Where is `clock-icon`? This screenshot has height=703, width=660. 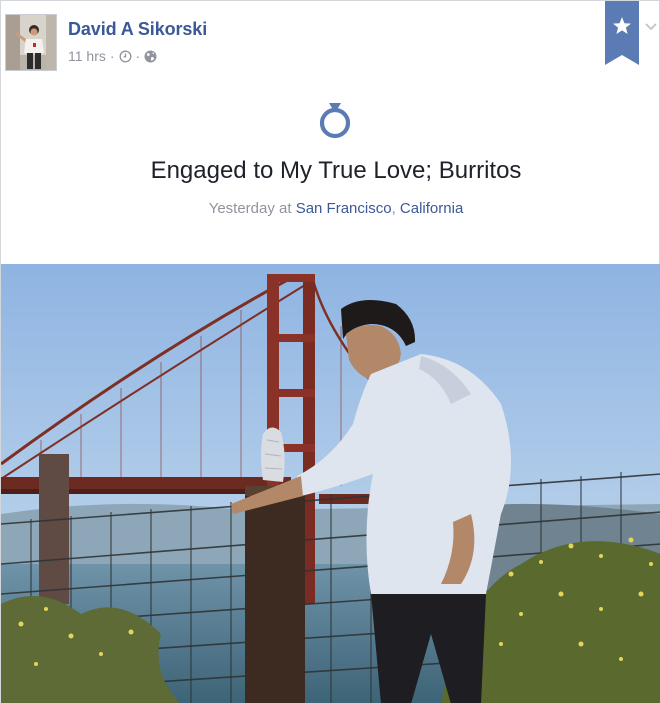
clock-icon is located at coordinates (125, 56).